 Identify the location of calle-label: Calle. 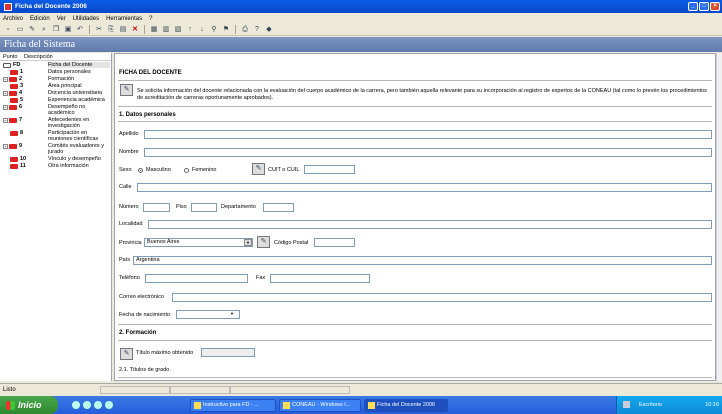
(125, 187).